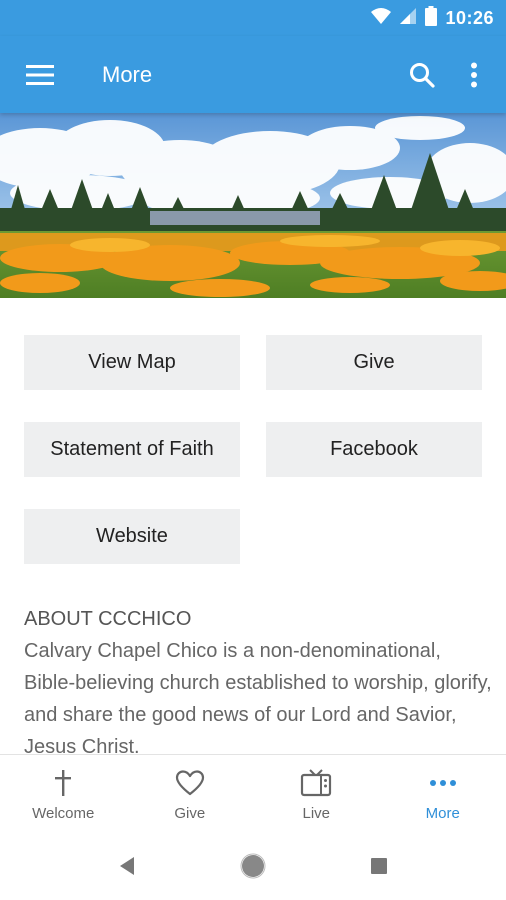 This screenshot has height=900, width=506. Describe the element at coordinates (63, 813) in the screenshot. I see `nav-welcome-label: Welcome` at that location.